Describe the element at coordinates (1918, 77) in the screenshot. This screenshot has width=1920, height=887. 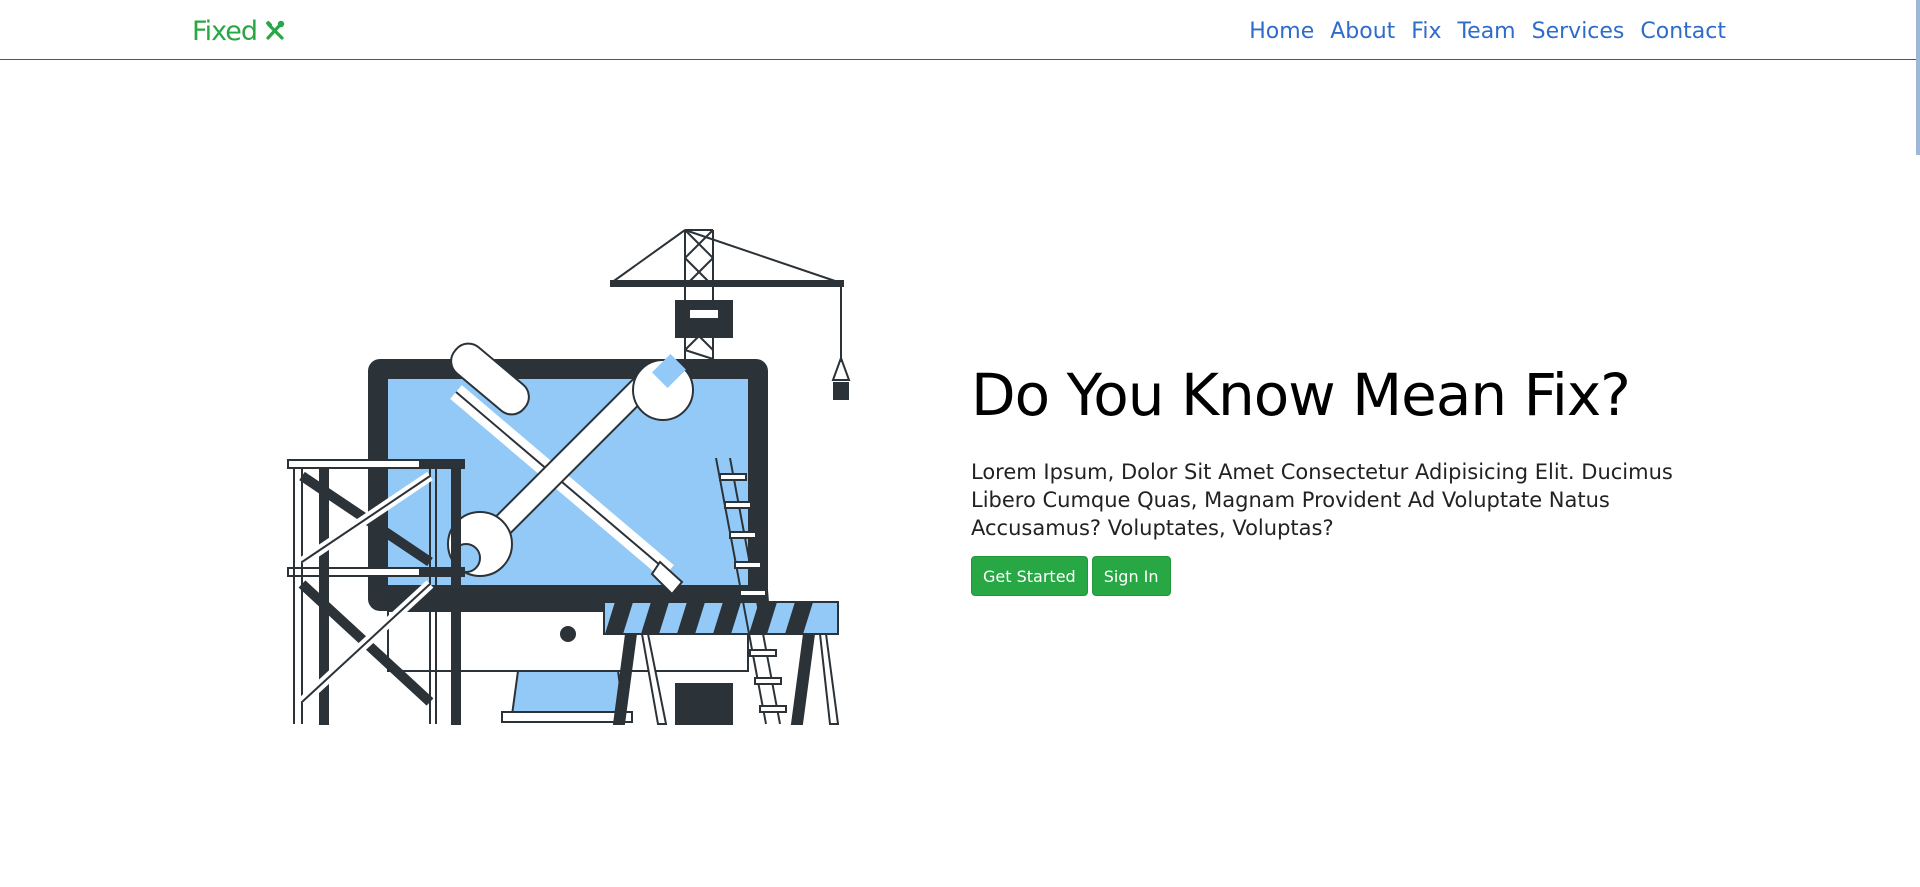
I see `scrollbar-thumb` at that location.